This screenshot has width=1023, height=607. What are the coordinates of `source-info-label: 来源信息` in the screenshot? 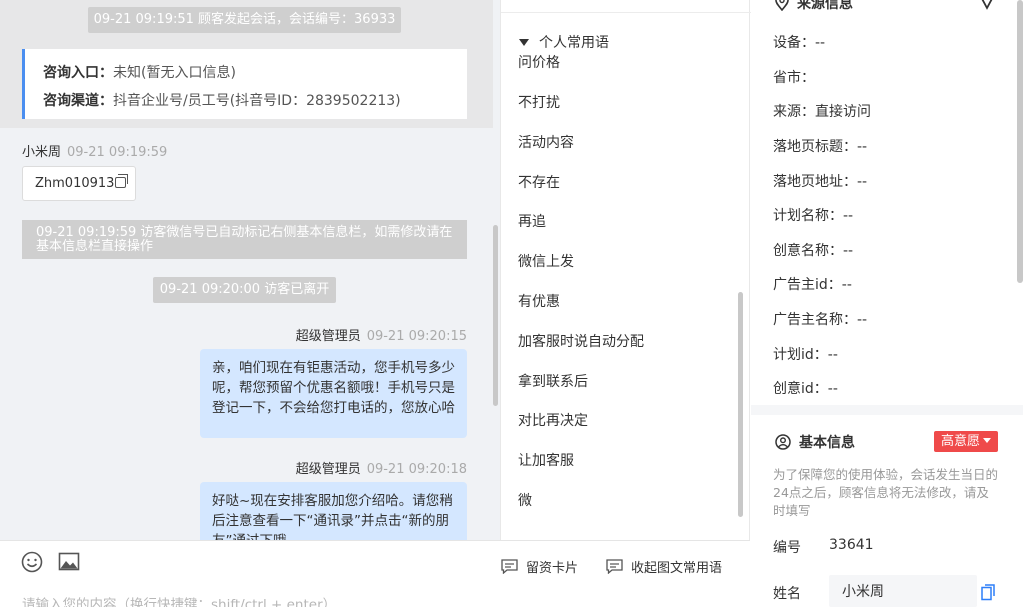 It's located at (825, 6).